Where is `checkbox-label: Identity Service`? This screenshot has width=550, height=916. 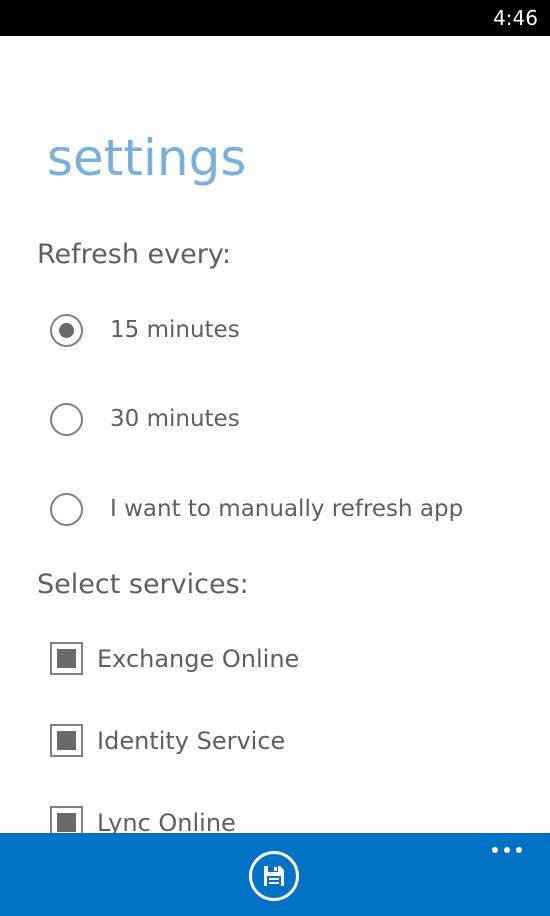
checkbox-label: Identity Service is located at coordinates (191, 741).